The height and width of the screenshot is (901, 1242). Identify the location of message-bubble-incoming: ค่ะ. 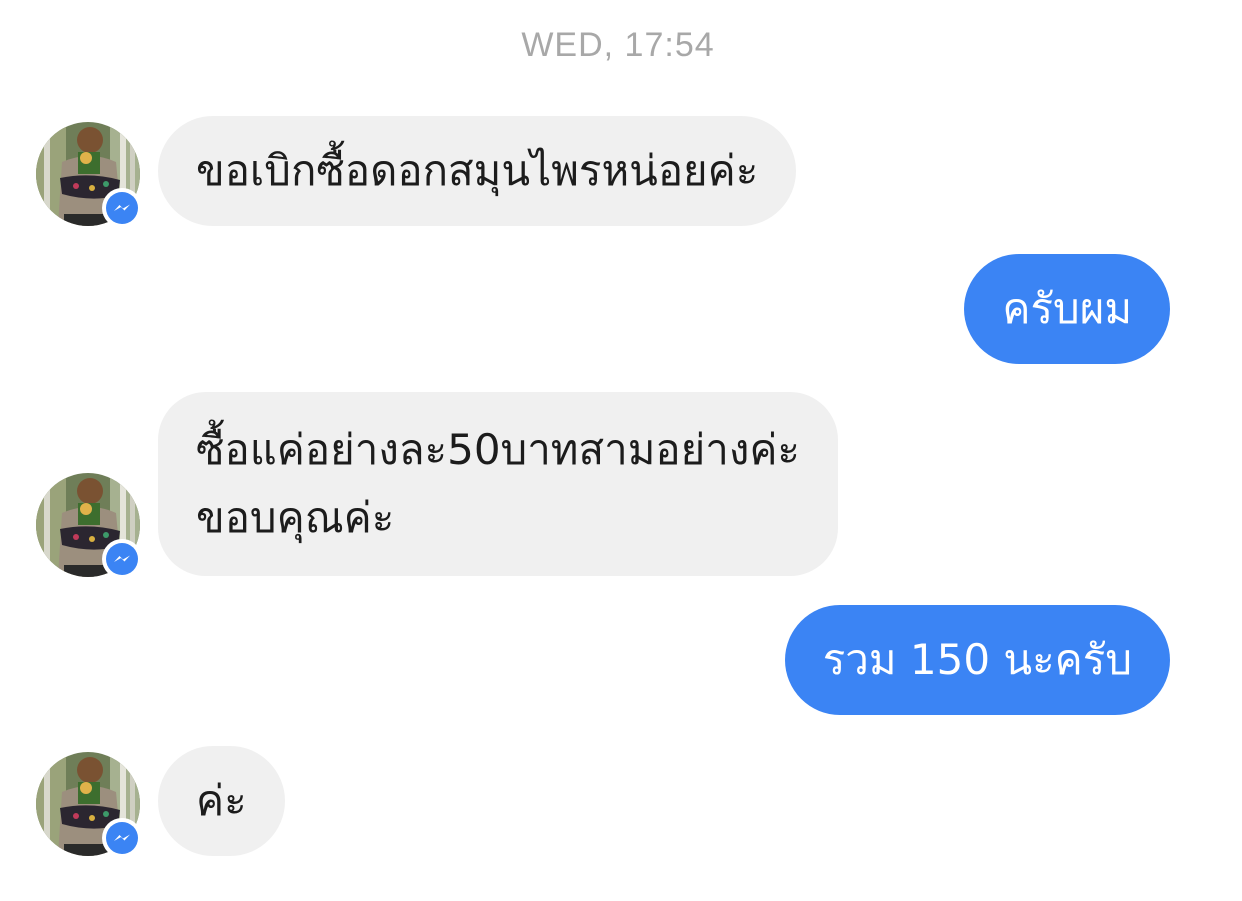
(221, 801).